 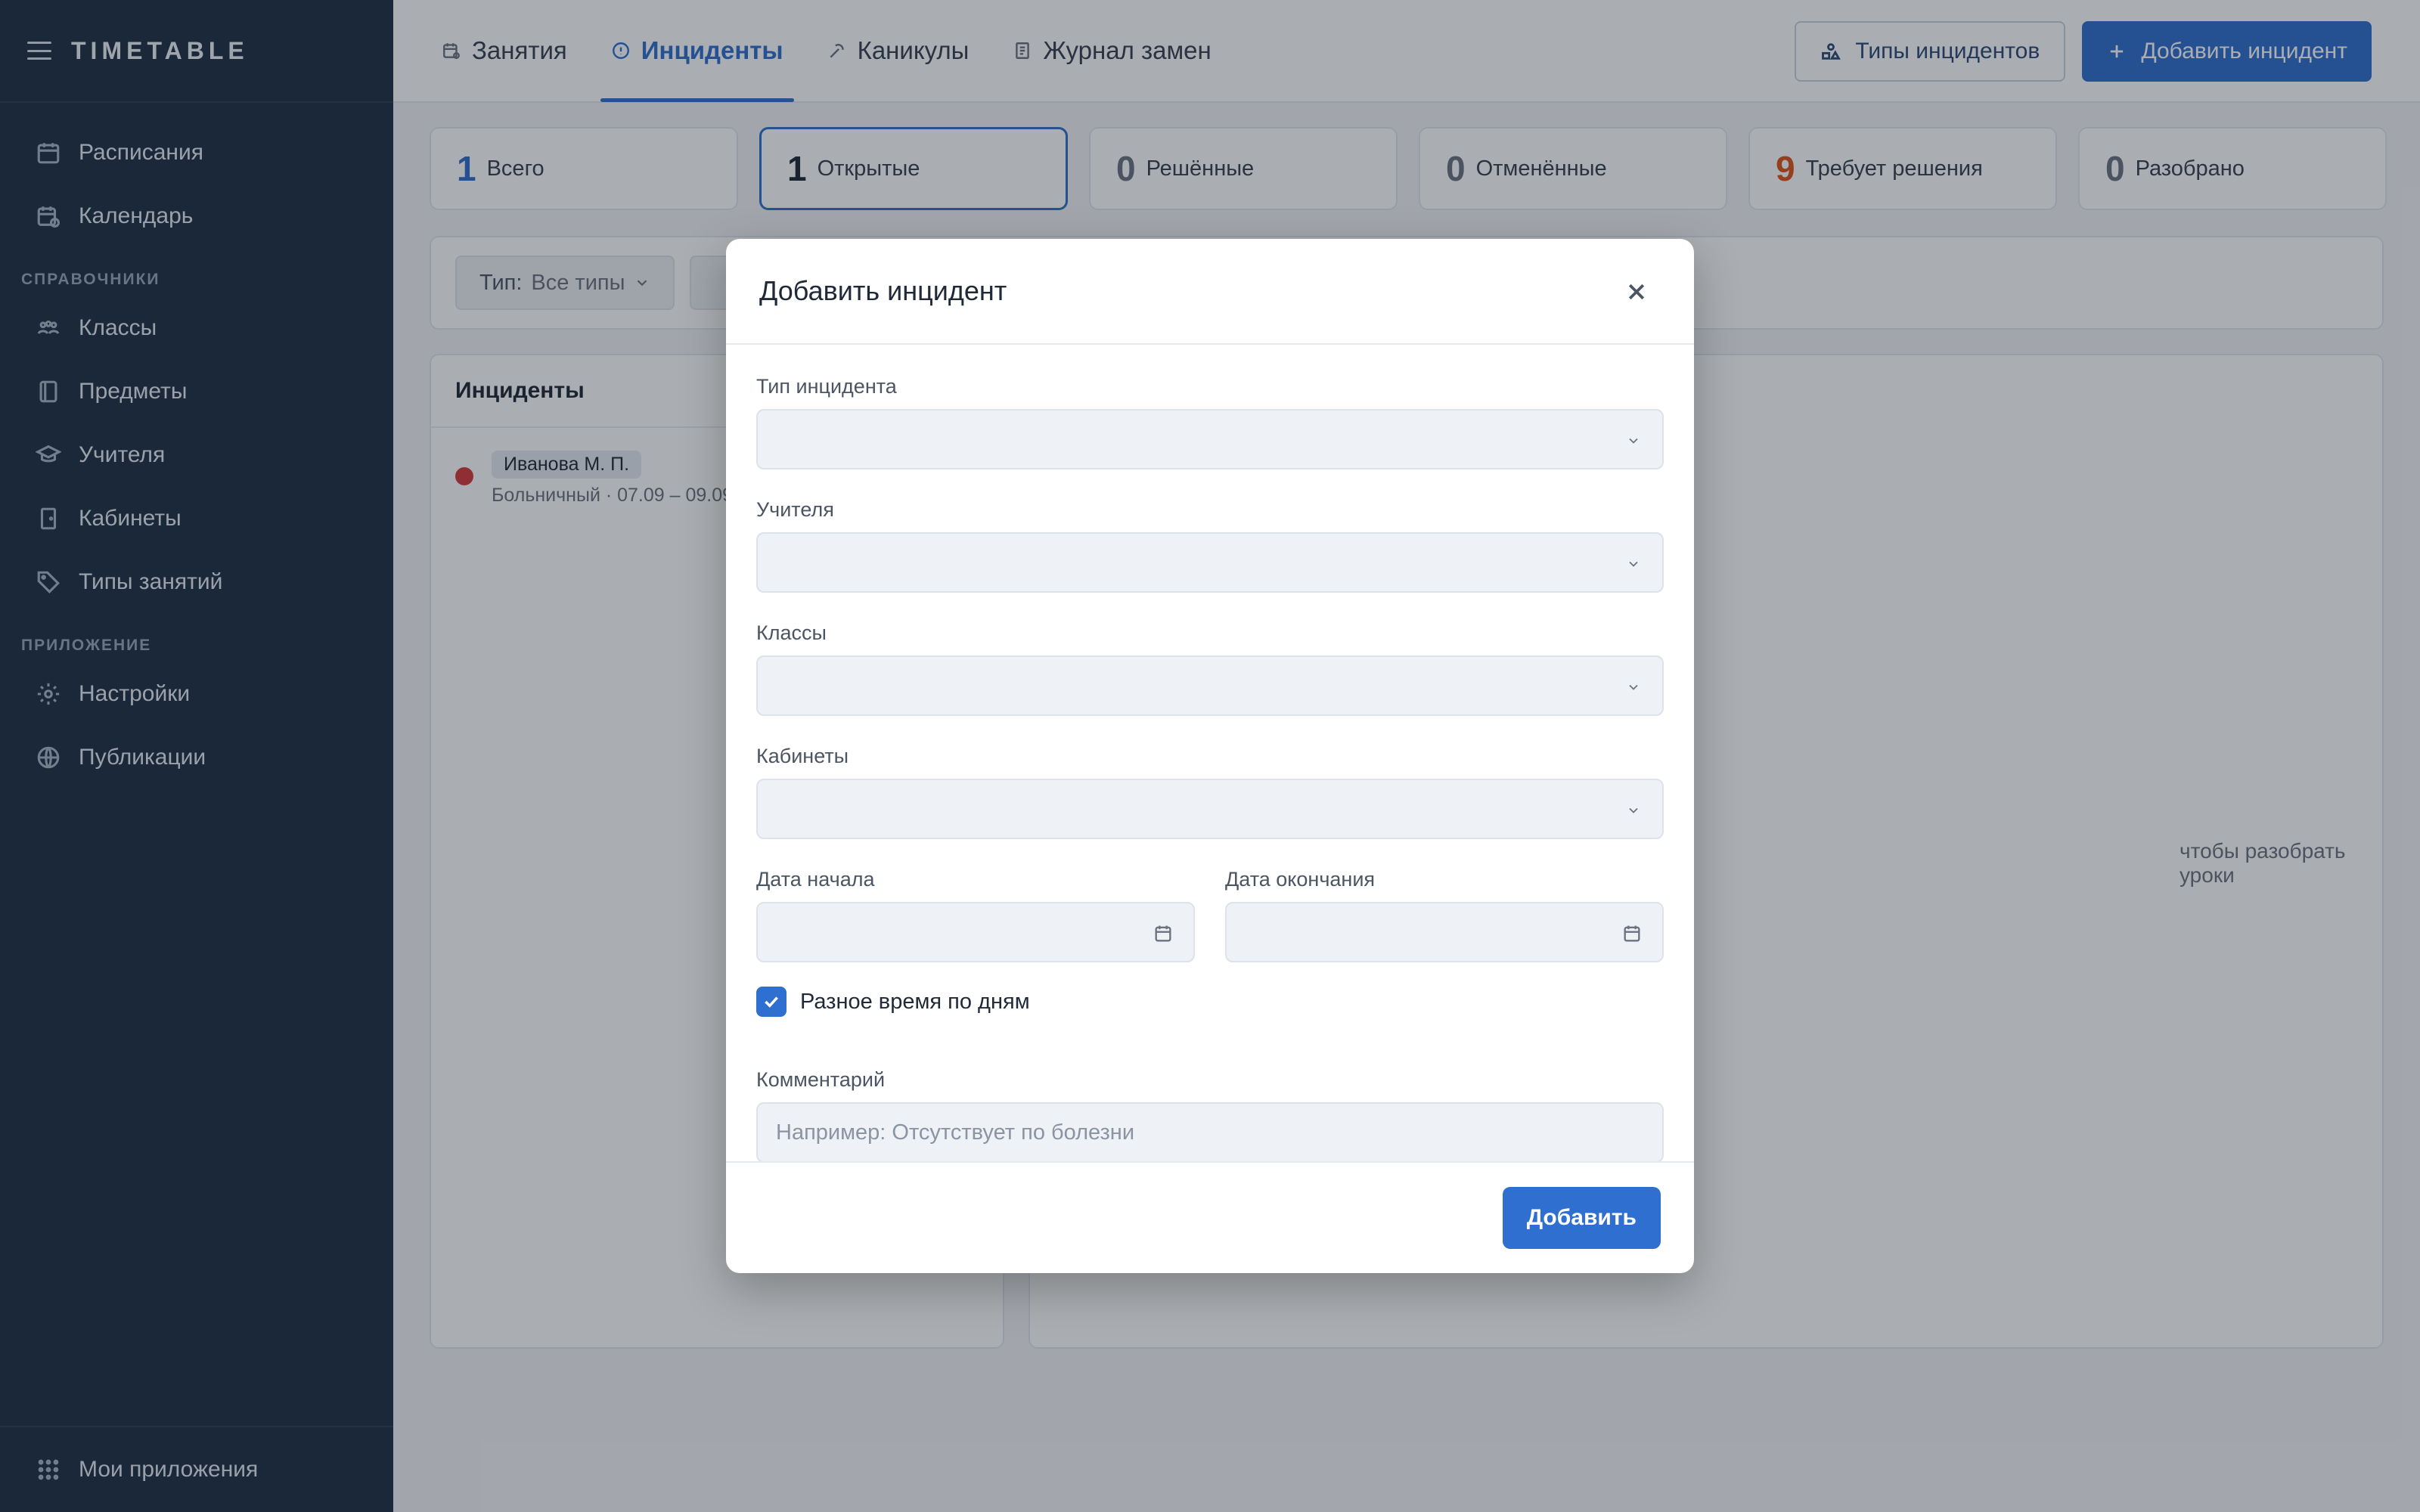 What do you see at coordinates (821, 1079) in the screenshot?
I see `comment-label: Комментарий` at bounding box center [821, 1079].